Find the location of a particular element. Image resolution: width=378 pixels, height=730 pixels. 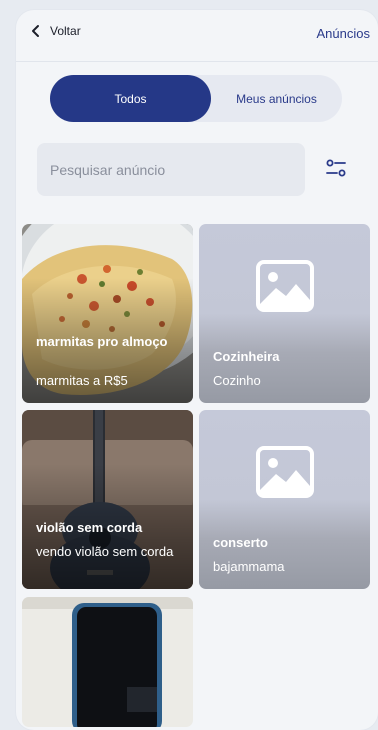

card-subtitle: bajammama is located at coordinates (249, 566).